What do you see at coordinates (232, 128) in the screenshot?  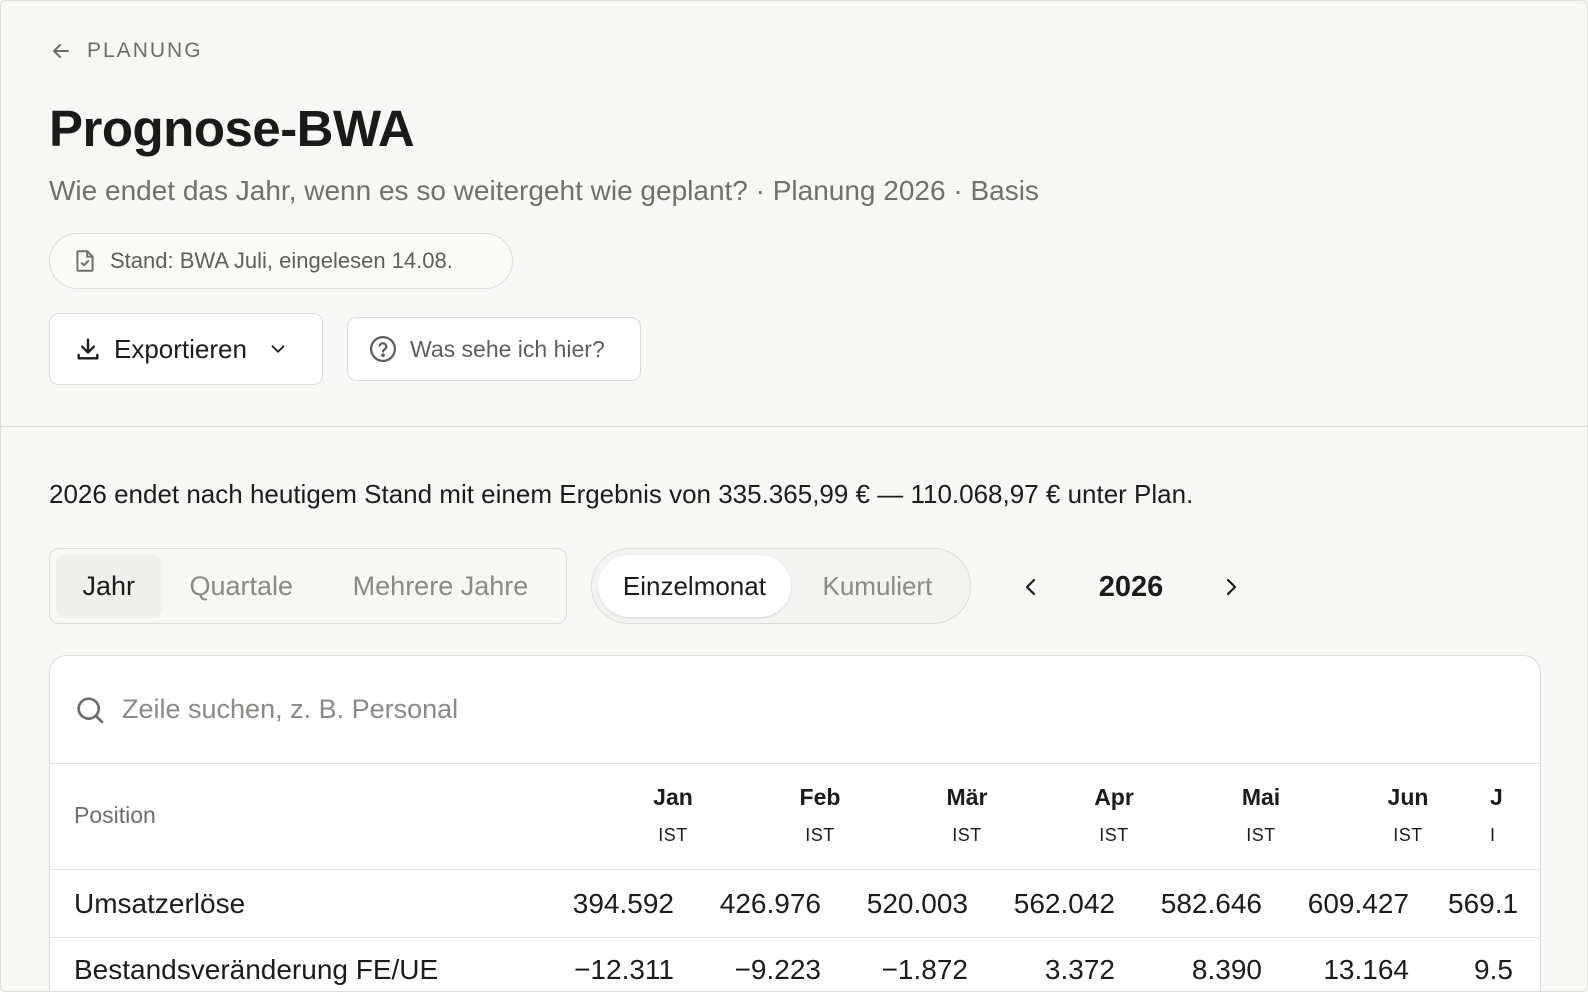 I see `page-title: Prognose-BWA` at bounding box center [232, 128].